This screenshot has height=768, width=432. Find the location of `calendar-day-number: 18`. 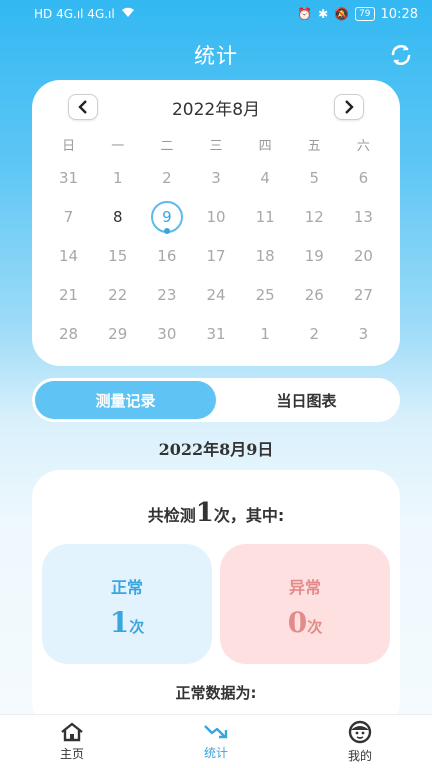

calendar-day-number: 18 is located at coordinates (265, 255).